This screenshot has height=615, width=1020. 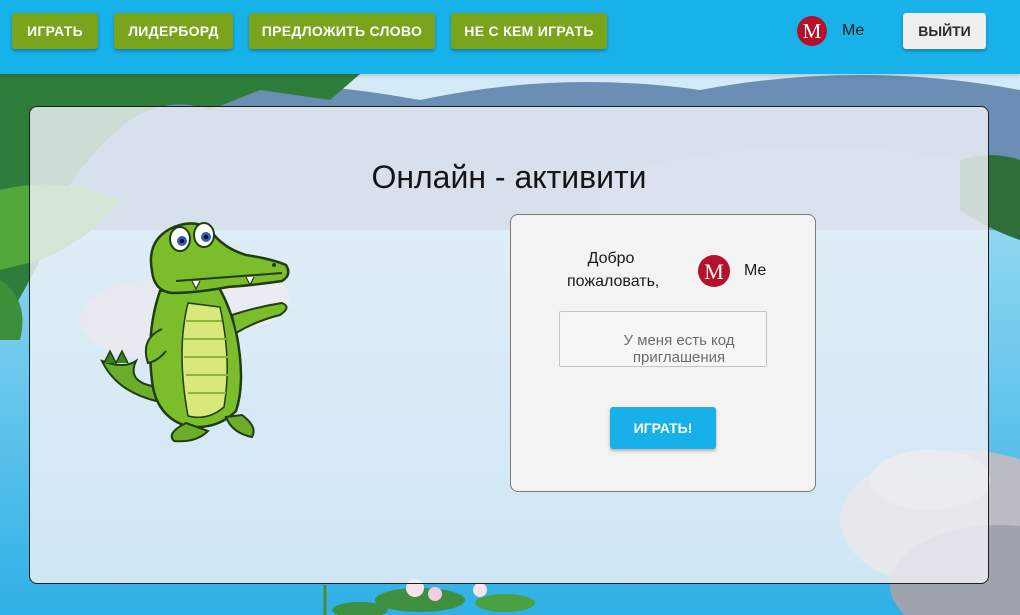 I want to click on invite-code-label: У меня есть код приглашения, so click(x=679, y=349).